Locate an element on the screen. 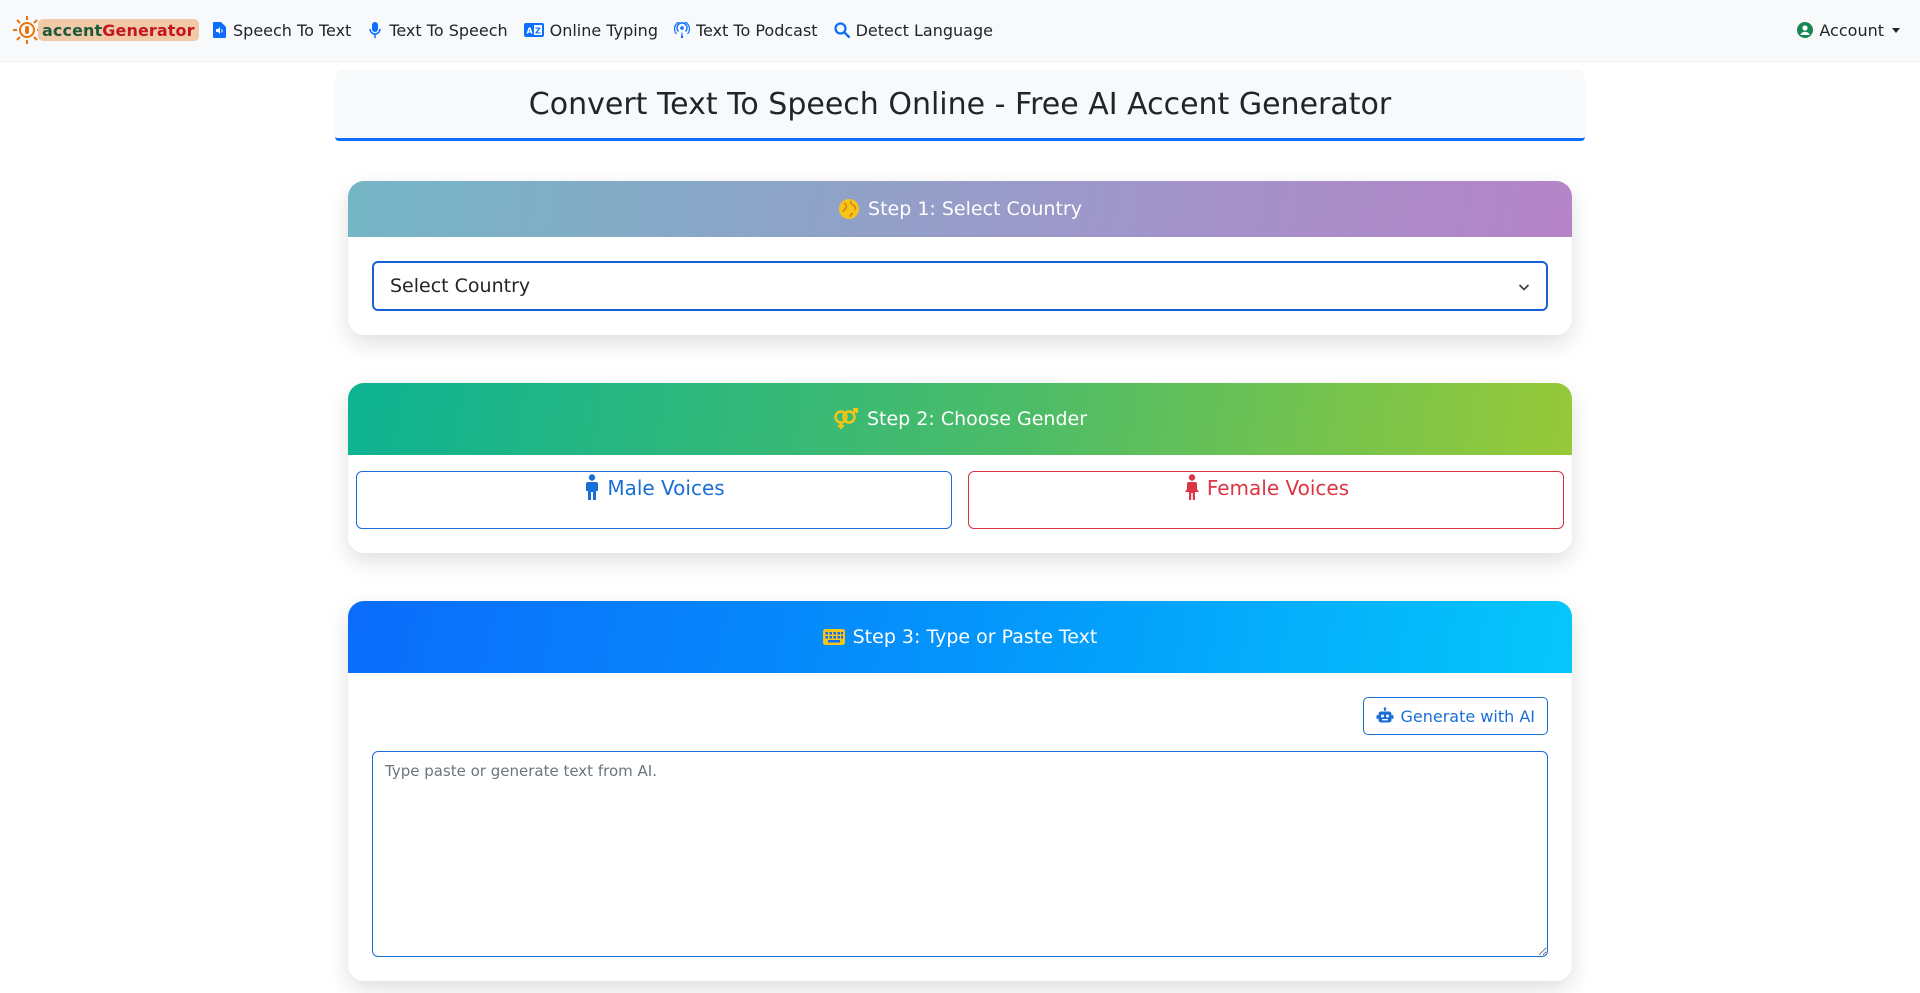 This screenshot has width=1920, height=993. step1-header: Step 1: Select Country is located at coordinates (960, 209).